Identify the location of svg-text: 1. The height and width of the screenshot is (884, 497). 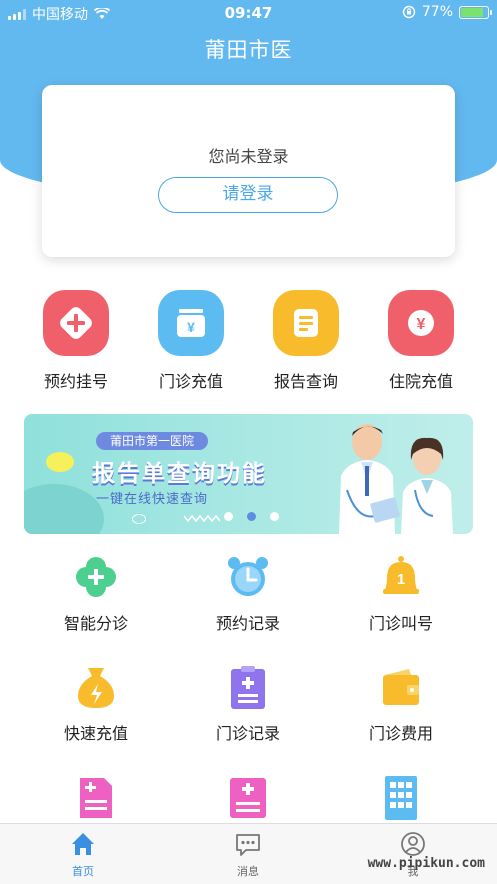
(401, 579).